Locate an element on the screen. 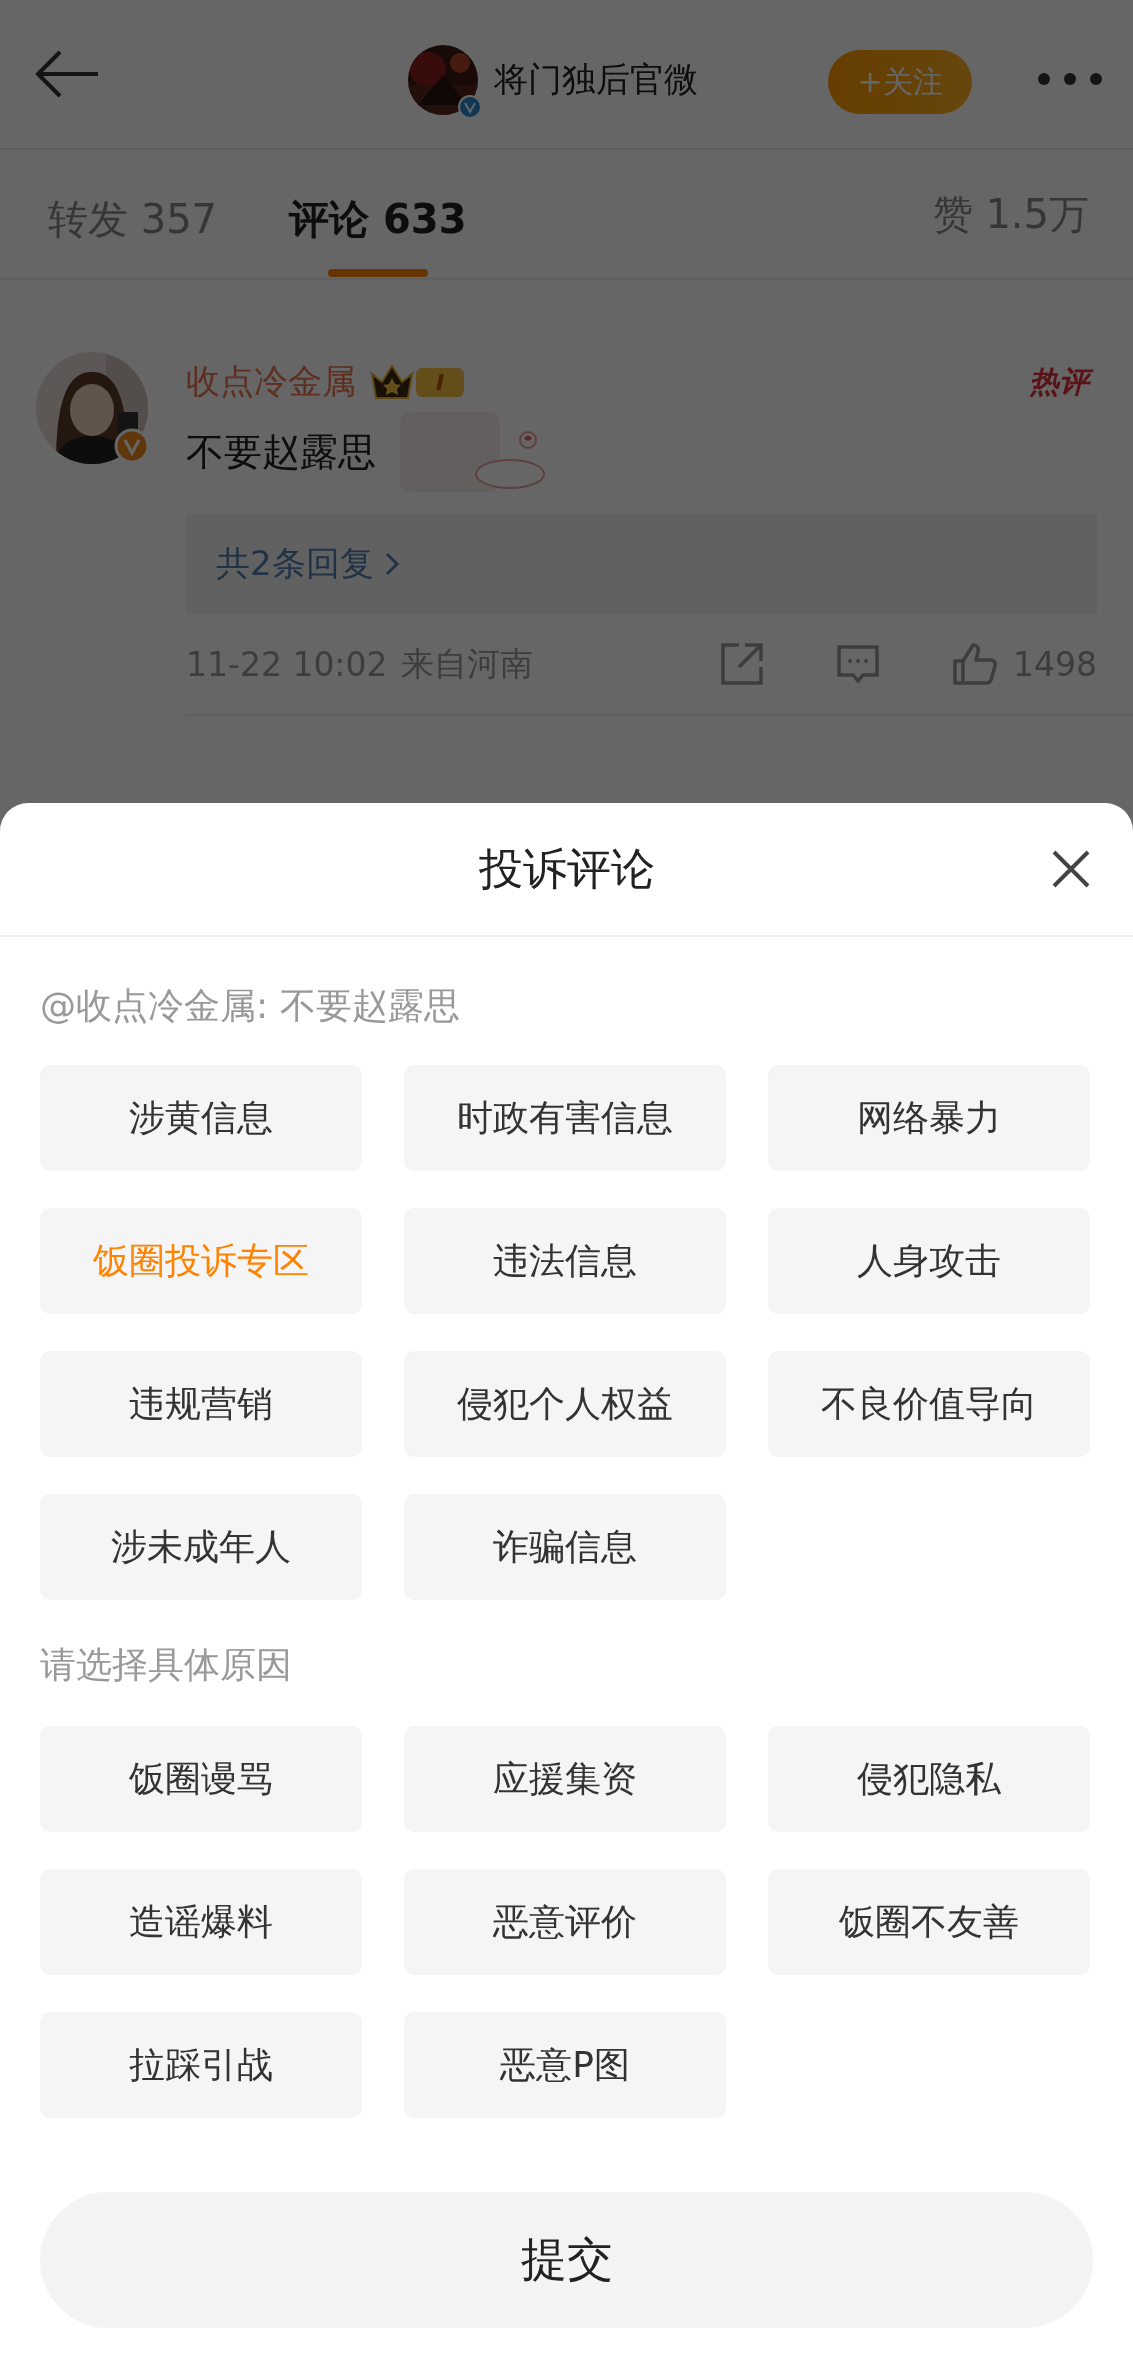 The image size is (1133, 2355). account-name: 将门独后官微 is located at coordinates (596, 79).